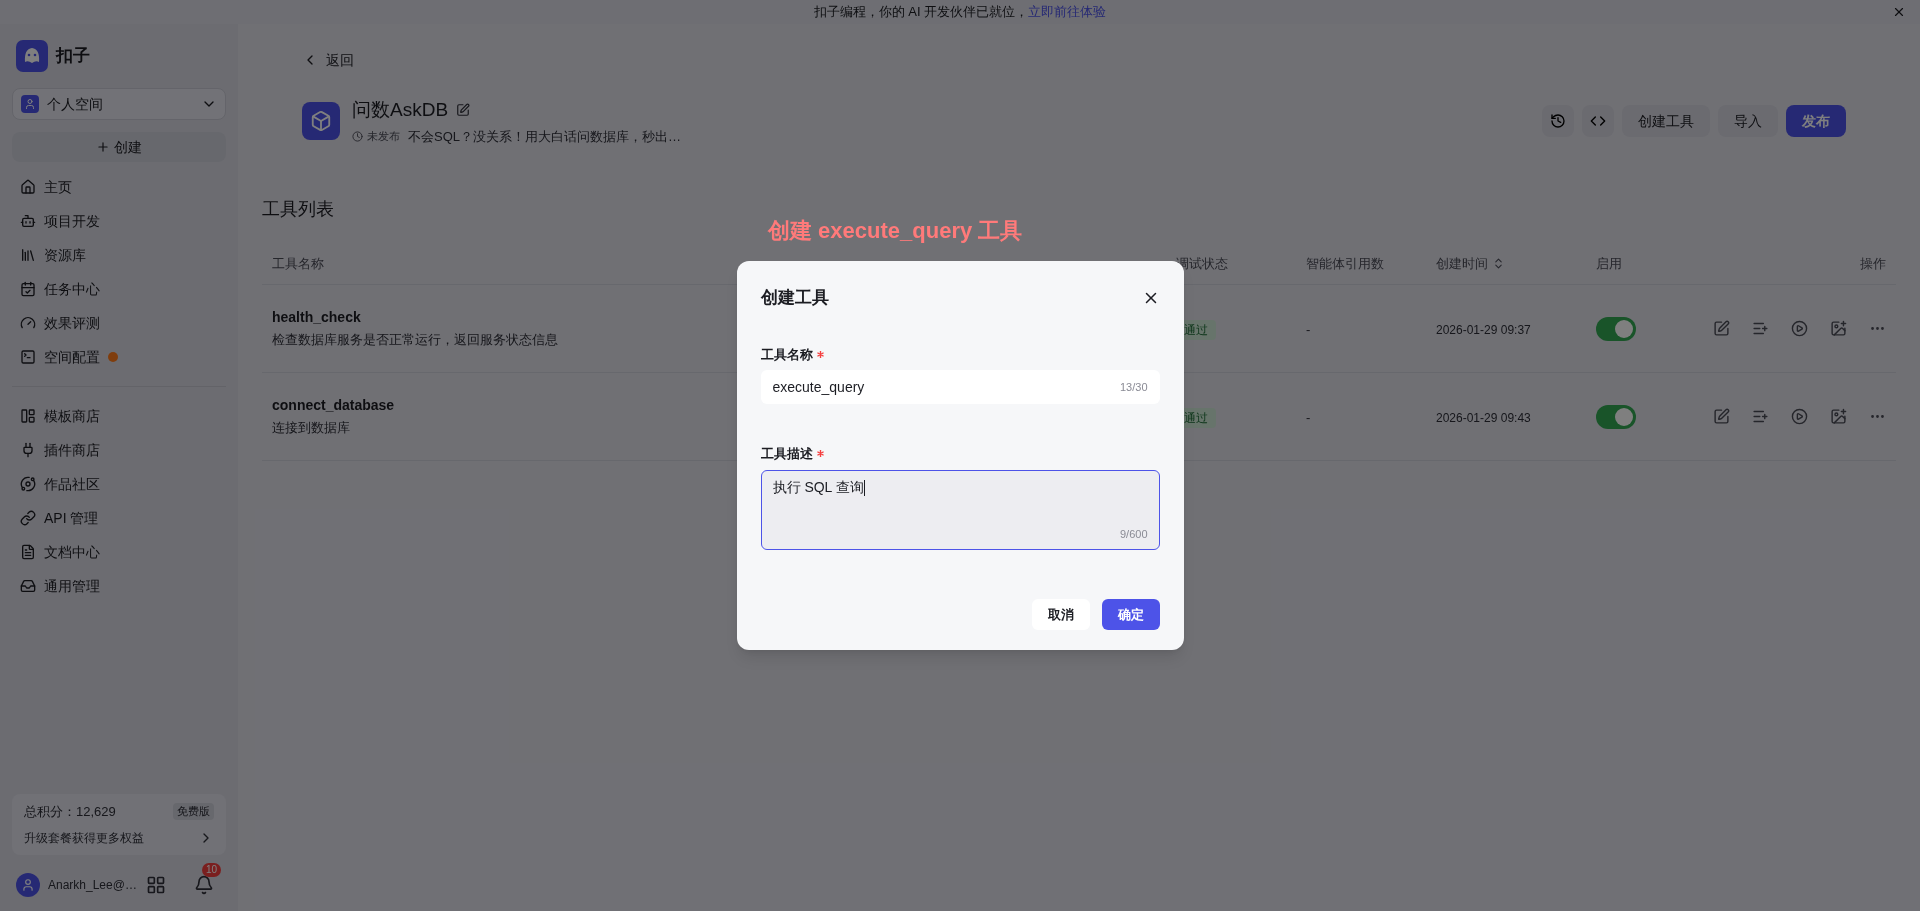 The image size is (1920, 911). I want to click on inbox-icon, so click(28, 586).